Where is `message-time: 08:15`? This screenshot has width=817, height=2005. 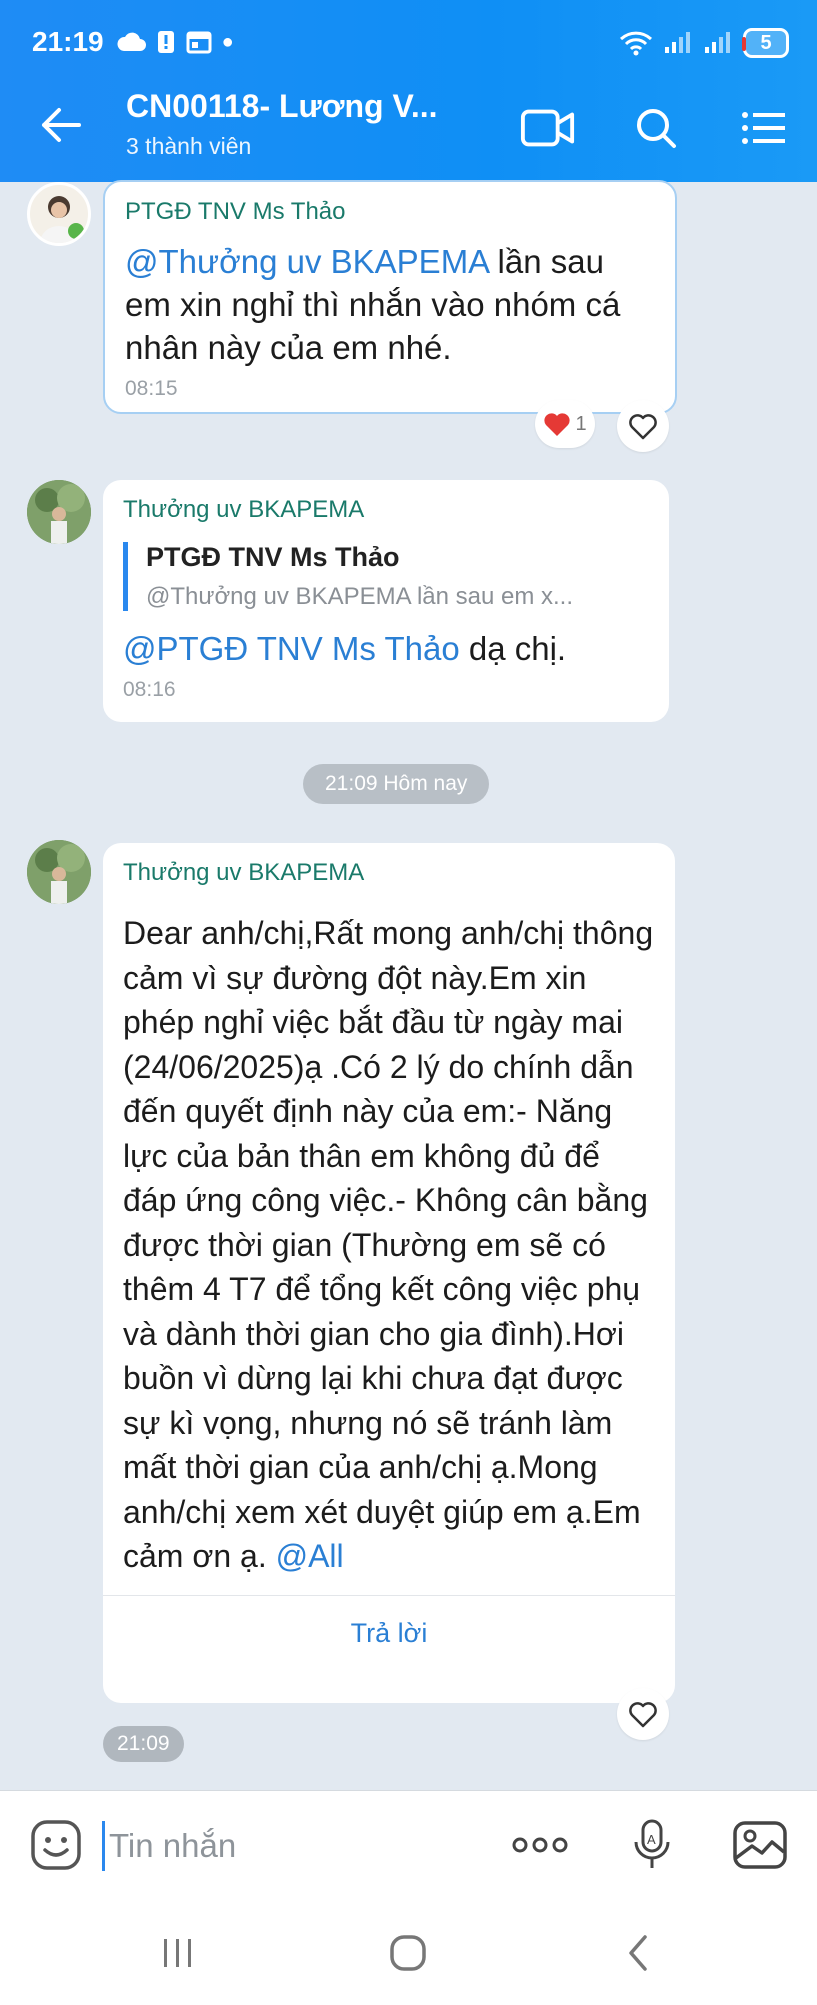 message-time: 08:15 is located at coordinates (151, 388).